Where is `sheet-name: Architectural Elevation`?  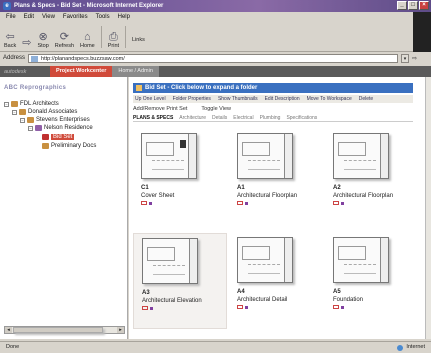
sheet-name: Architectural Elevation is located at coordinates (172, 301).